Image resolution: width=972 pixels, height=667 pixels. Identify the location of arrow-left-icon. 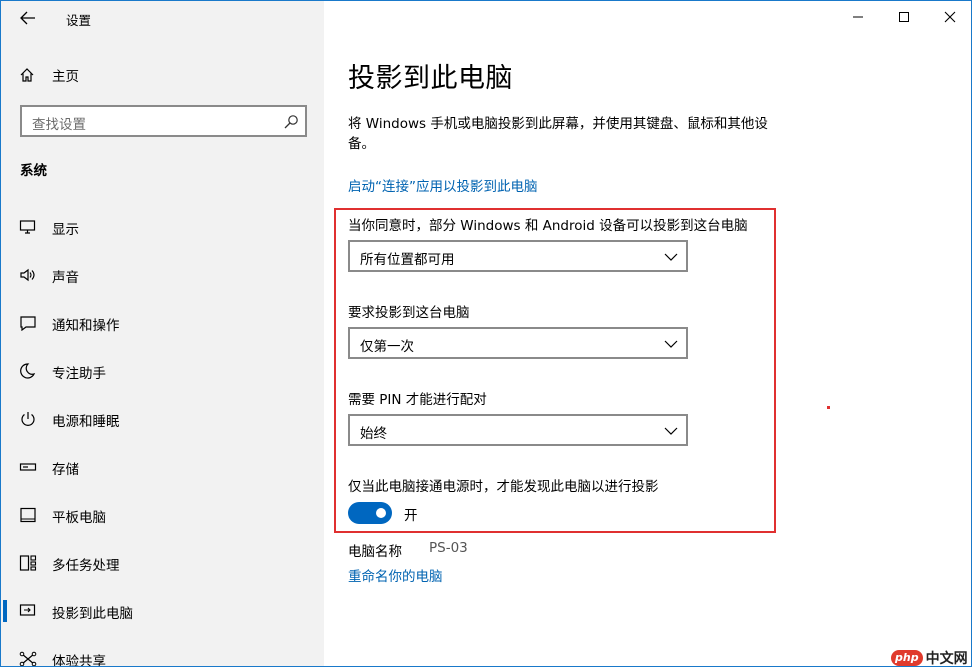
(27, 18).